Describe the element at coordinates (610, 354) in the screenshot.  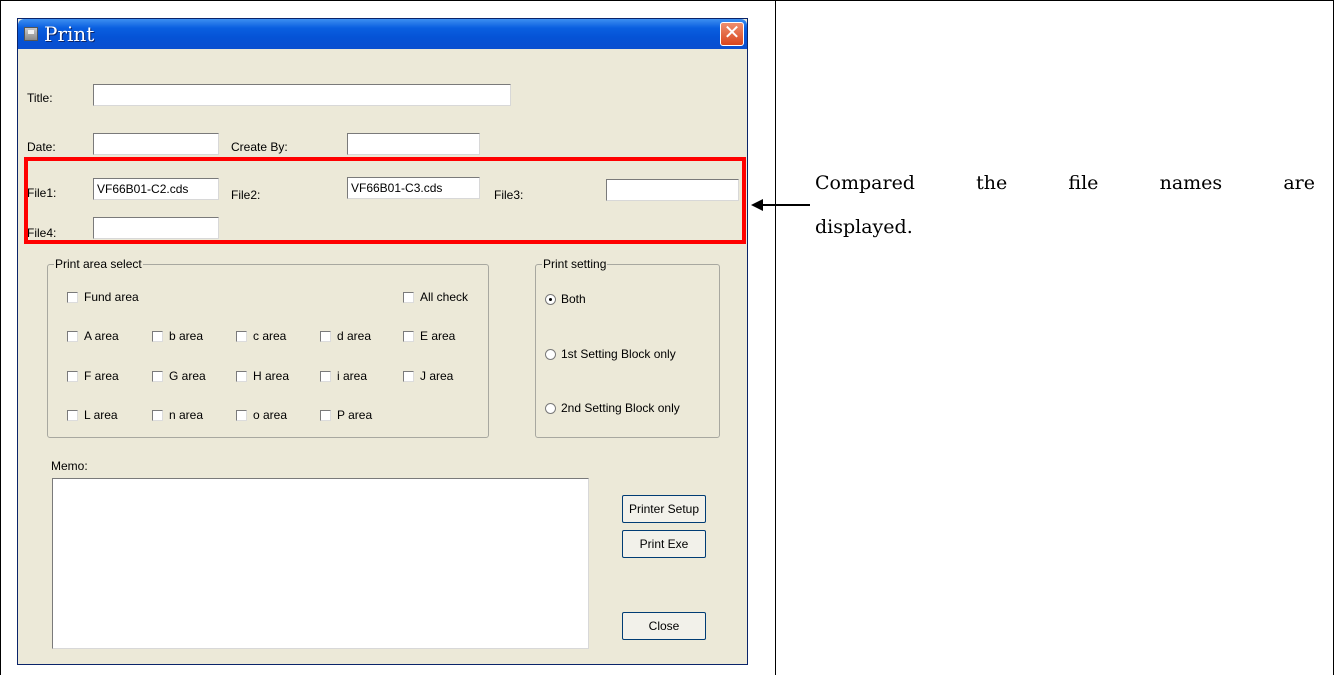
I see `first-setting-radio: 1st Setting Block only` at that location.